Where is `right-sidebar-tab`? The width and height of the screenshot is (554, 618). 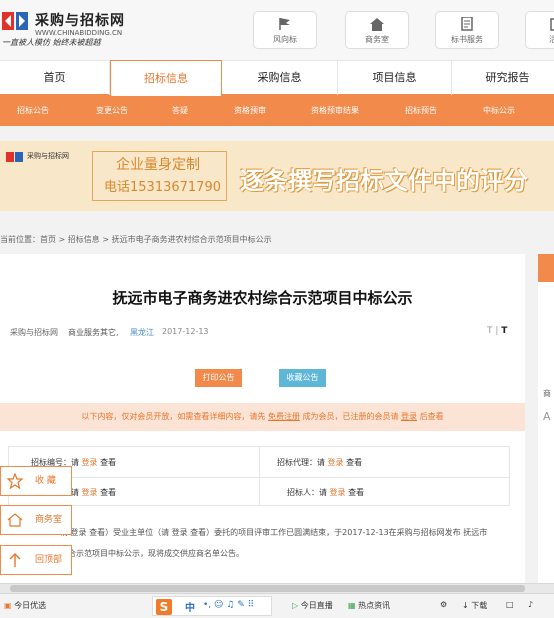
right-sidebar-tab is located at coordinates (546, 268).